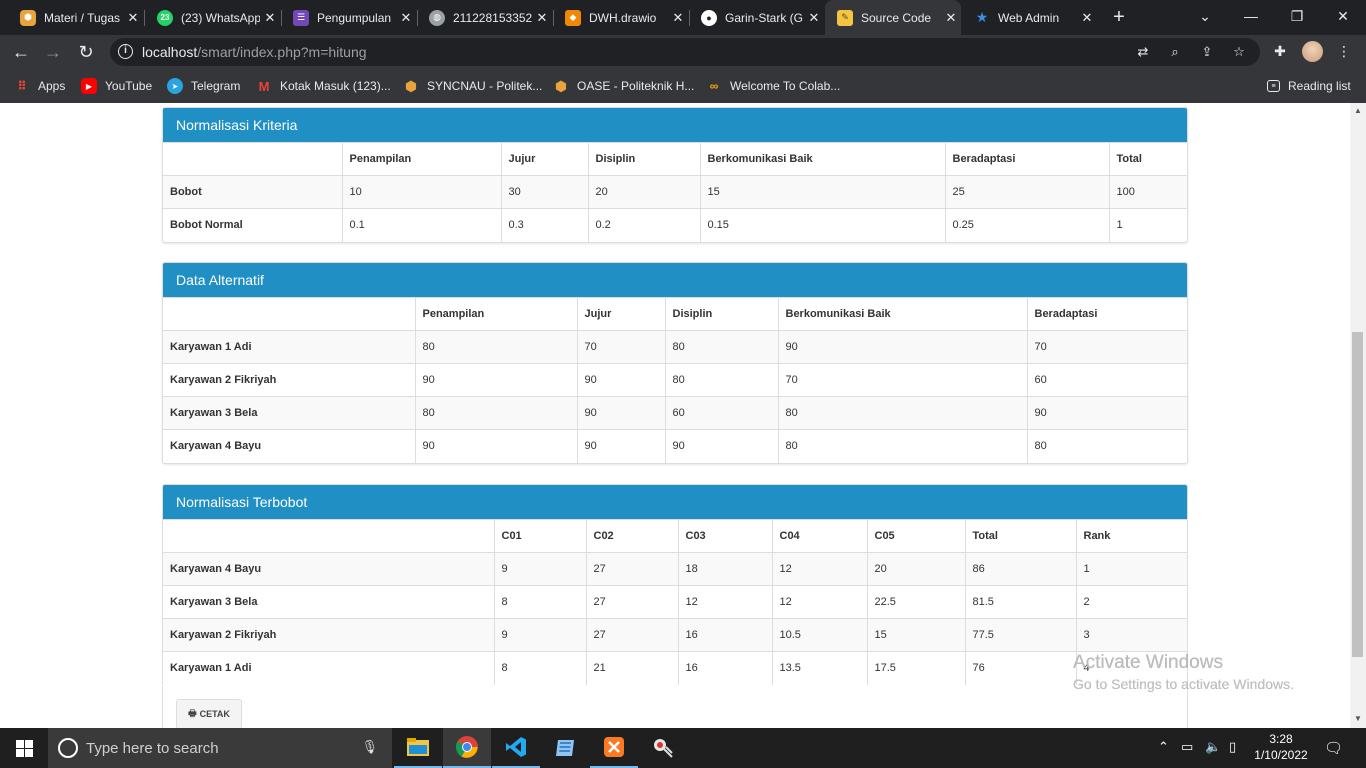  I want to click on tab-search-icon: ⌄, so click(1205, 16).